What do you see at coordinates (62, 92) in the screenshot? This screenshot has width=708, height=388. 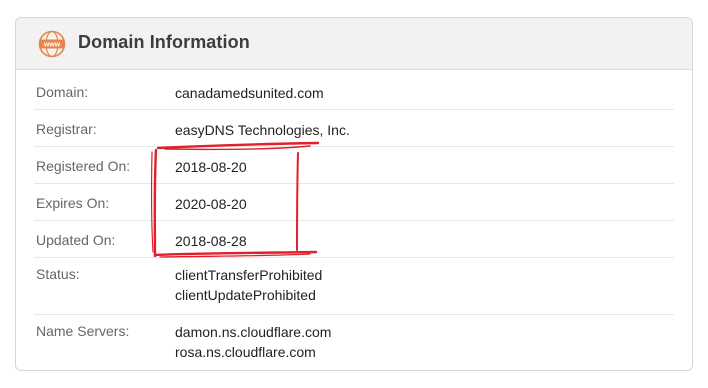 I see `row-label: Domain:` at bounding box center [62, 92].